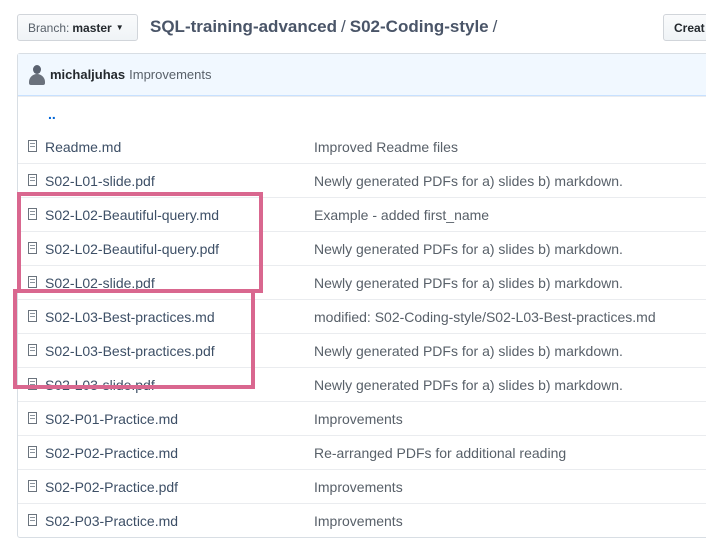 This screenshot has height=538, width=706. What do you see at coordinates (87, 74) in the screenshot?
I see `commit-author: michaljuhas` at bounding box center [87, 74].